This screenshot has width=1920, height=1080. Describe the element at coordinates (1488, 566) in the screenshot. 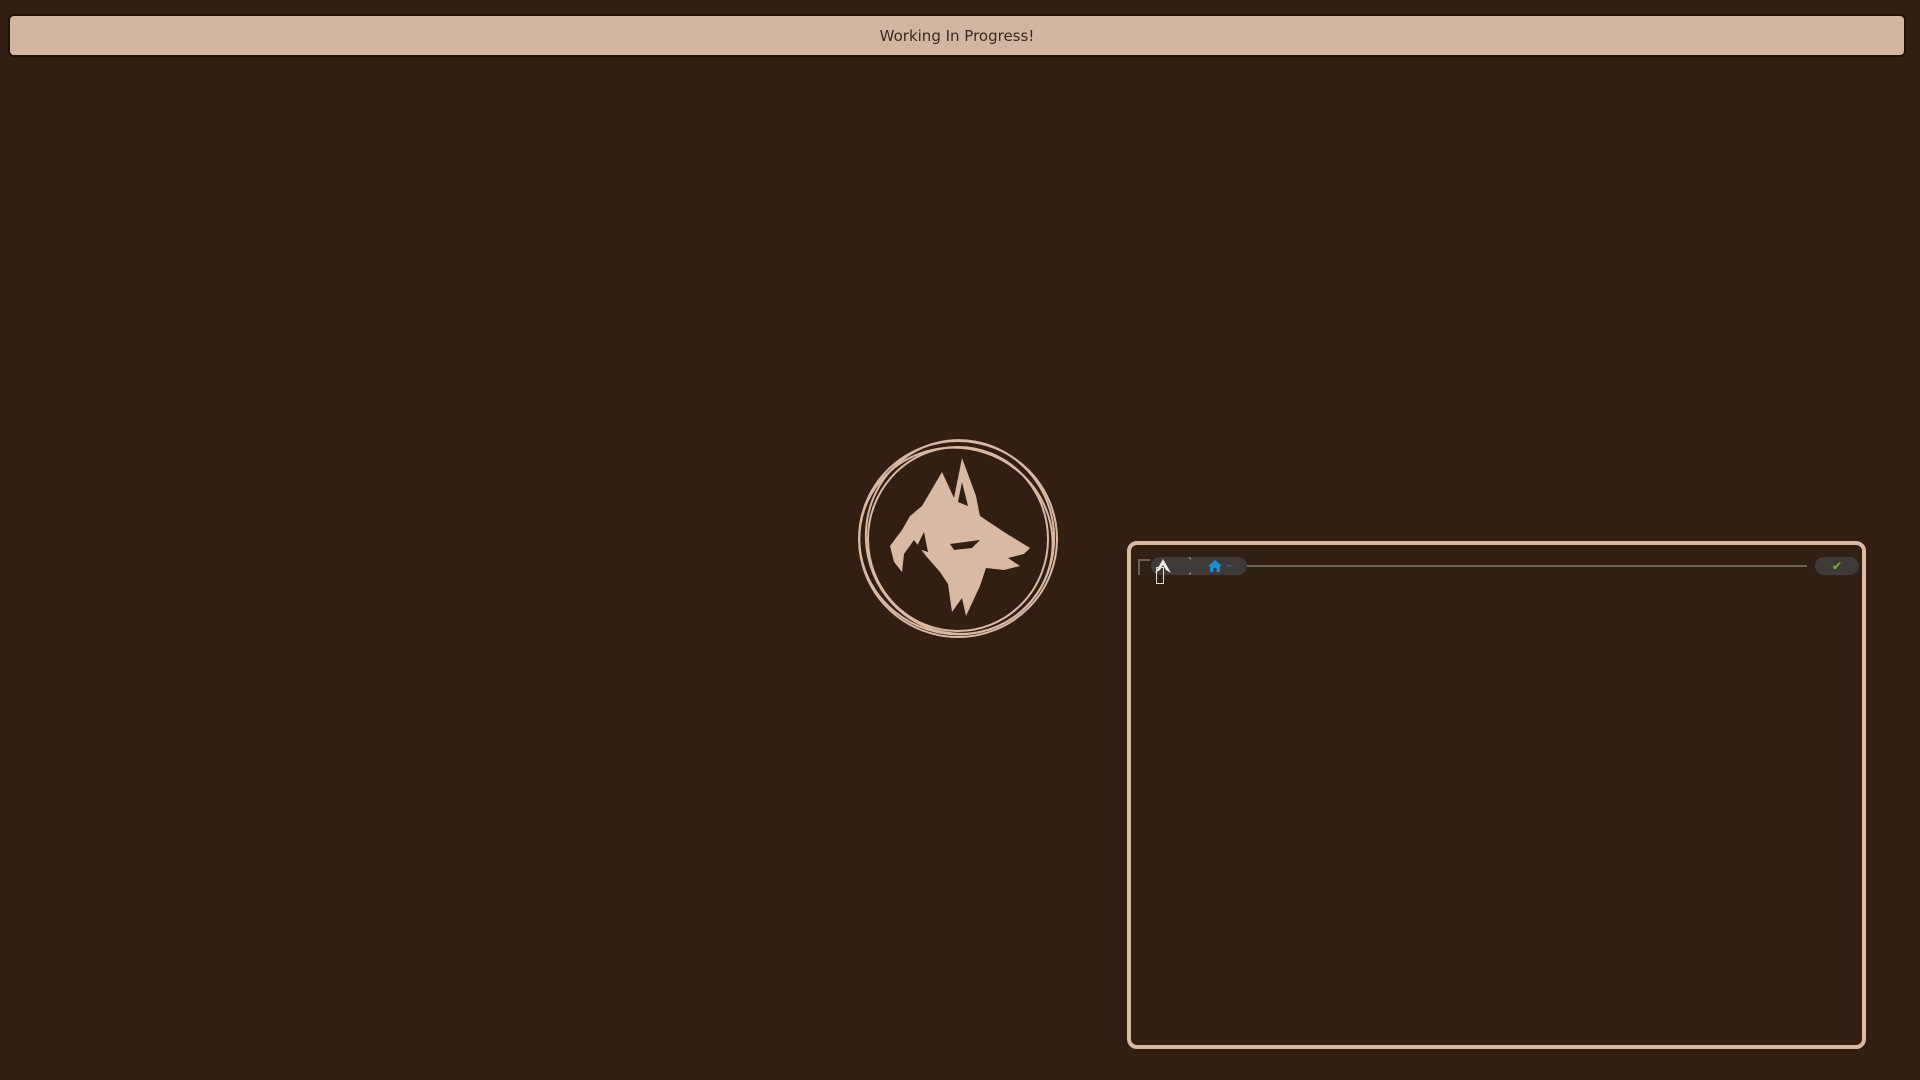

I see `prompt-divider` at that location.